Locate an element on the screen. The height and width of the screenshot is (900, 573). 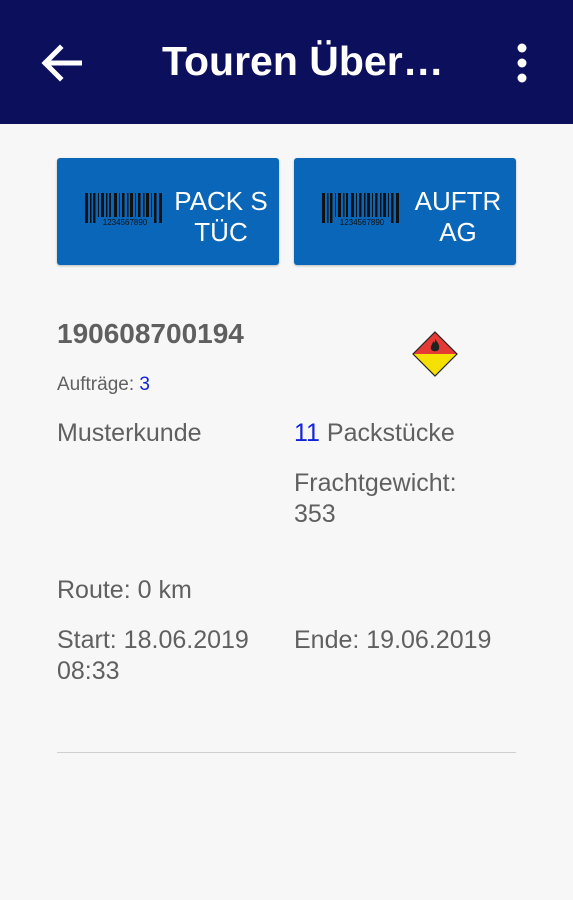
weight-value: 353 is located at coordinates (315, 514).